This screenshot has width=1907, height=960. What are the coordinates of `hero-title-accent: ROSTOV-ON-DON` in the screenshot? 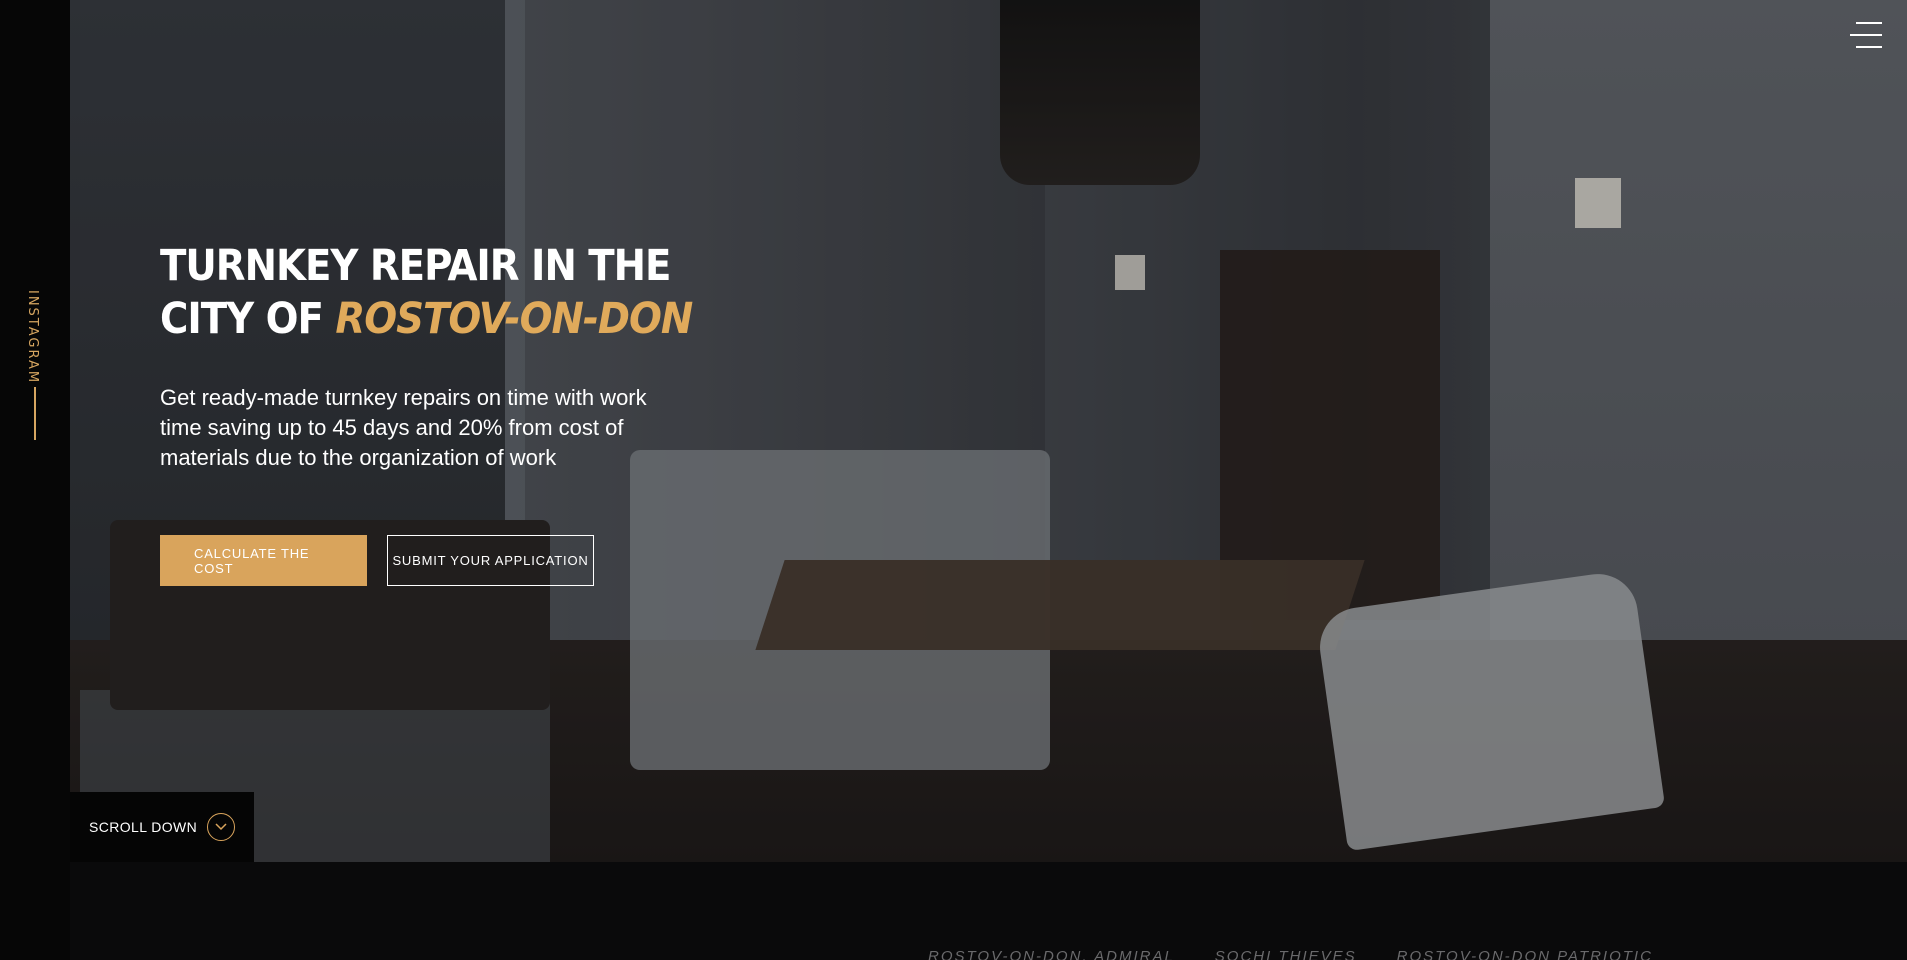 It's located at (514, 319).